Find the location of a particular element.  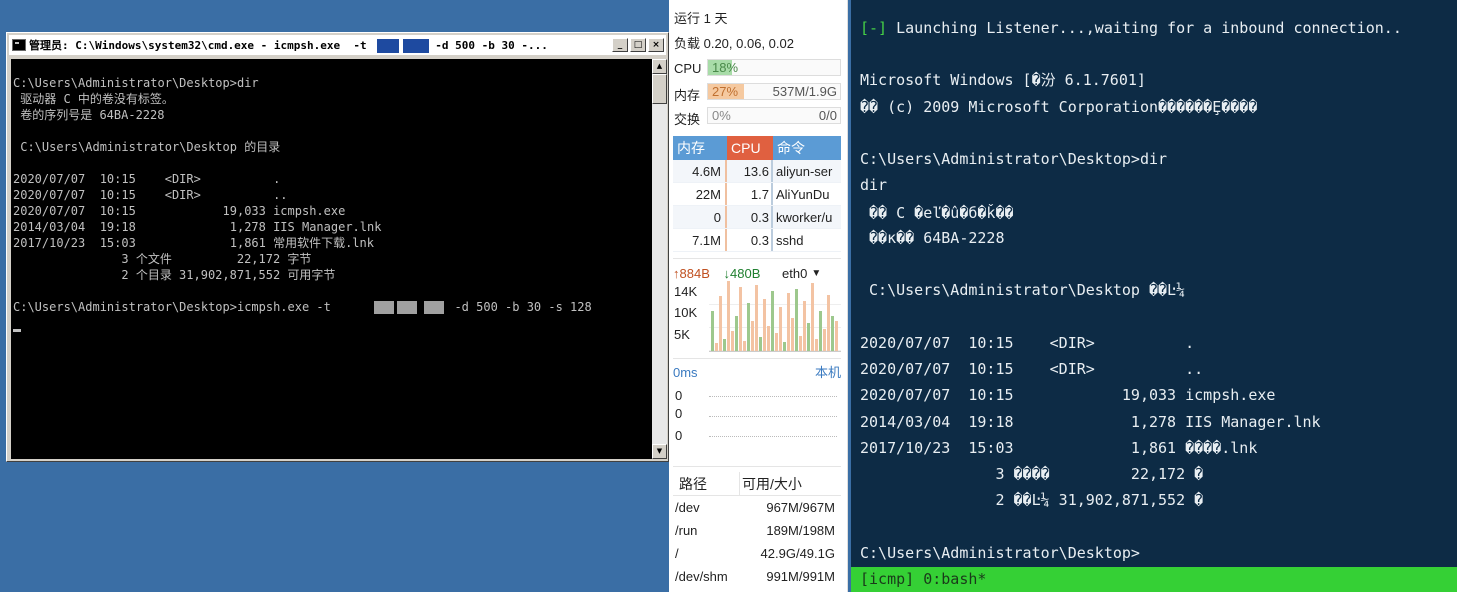

process-cmd: sshd is located at coordinates (806, 240).